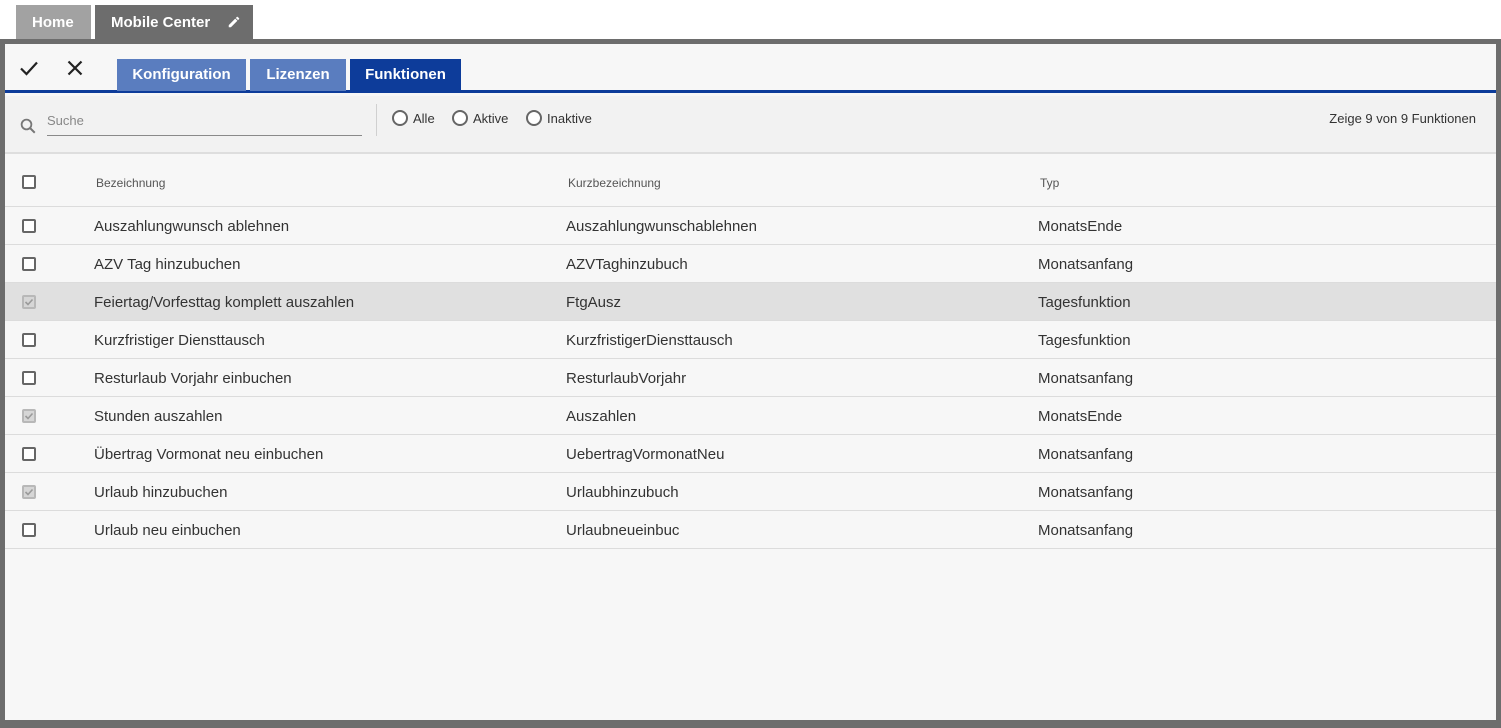 The image size is (1501, 728). Describe the element at coordinates (649, 340) in the screenshot. I see `cell-kurzbezeichnung: KurzfristigerDiensttausch` at that location.